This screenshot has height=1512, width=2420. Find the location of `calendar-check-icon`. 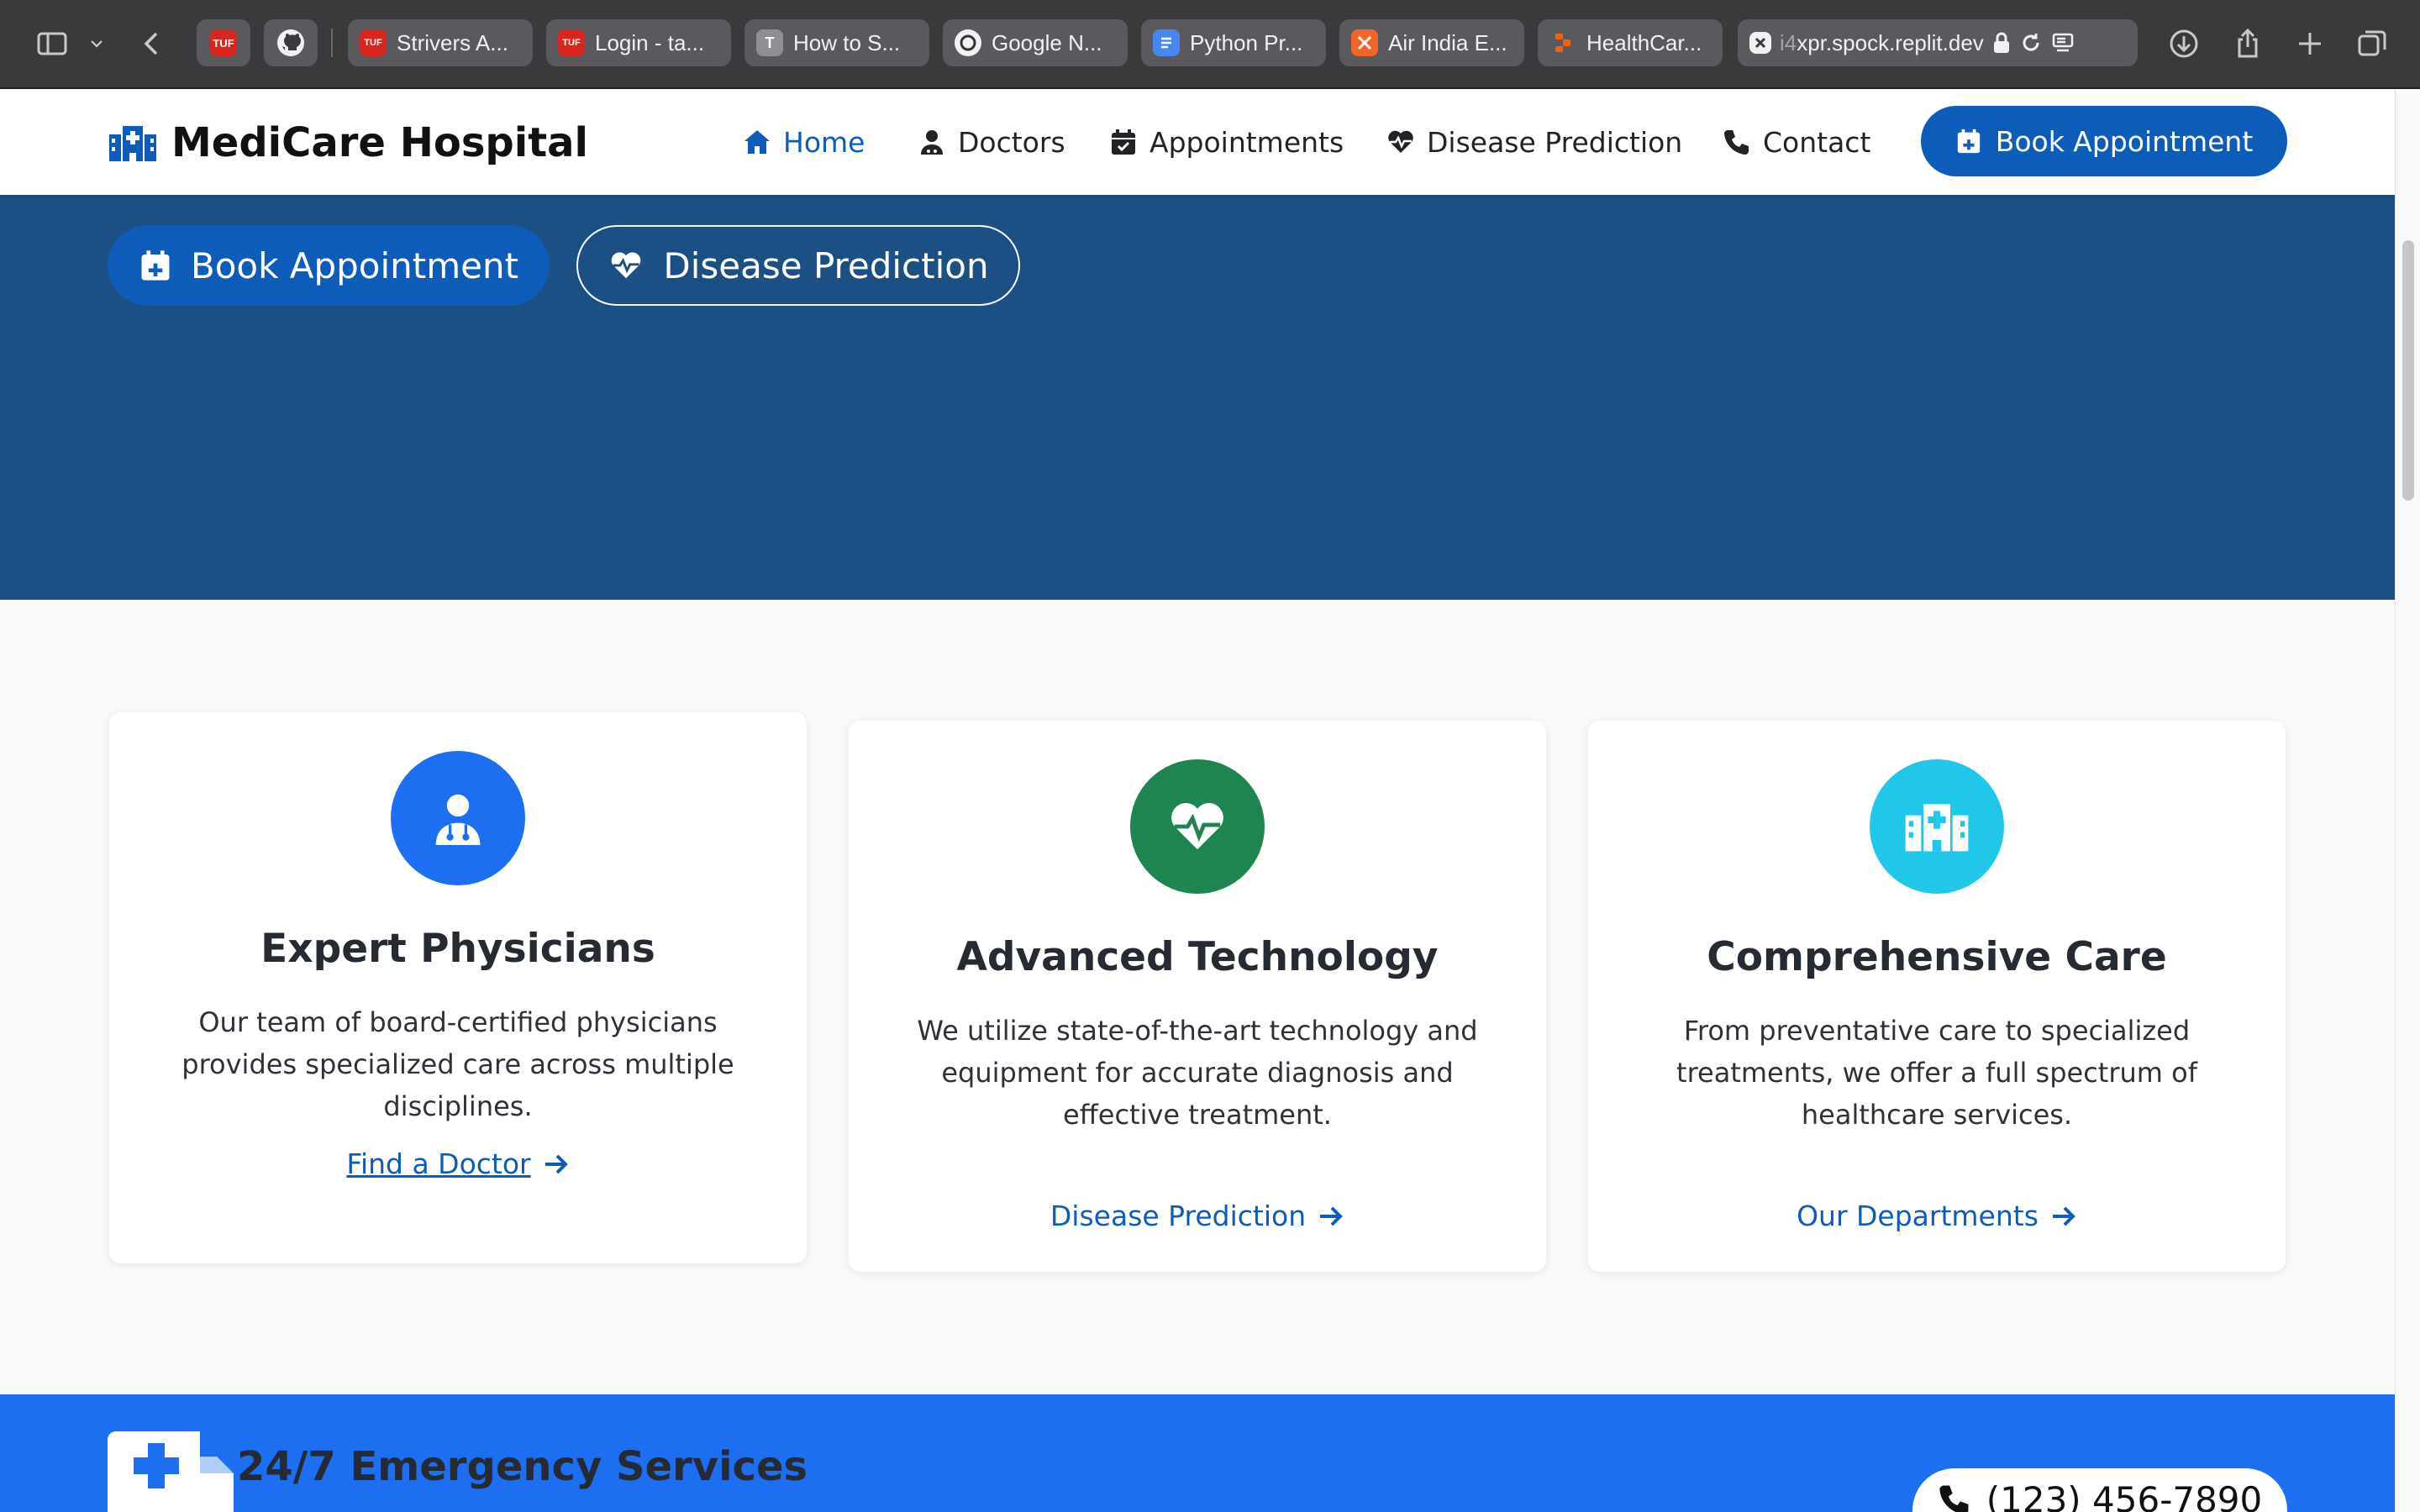

calendar-check-icon is located at coordinates (1123, 142).